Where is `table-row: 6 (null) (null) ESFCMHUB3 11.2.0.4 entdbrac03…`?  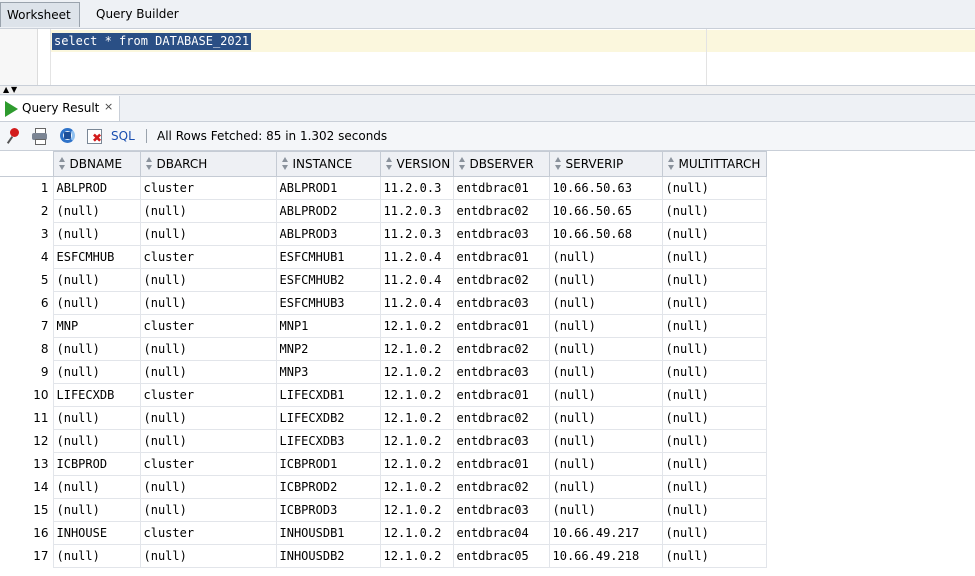 table-row: 6 (null) (null) ESFCMHUB3 11.2.0.4 entdbrac03… is located at coordinates (383, 303).